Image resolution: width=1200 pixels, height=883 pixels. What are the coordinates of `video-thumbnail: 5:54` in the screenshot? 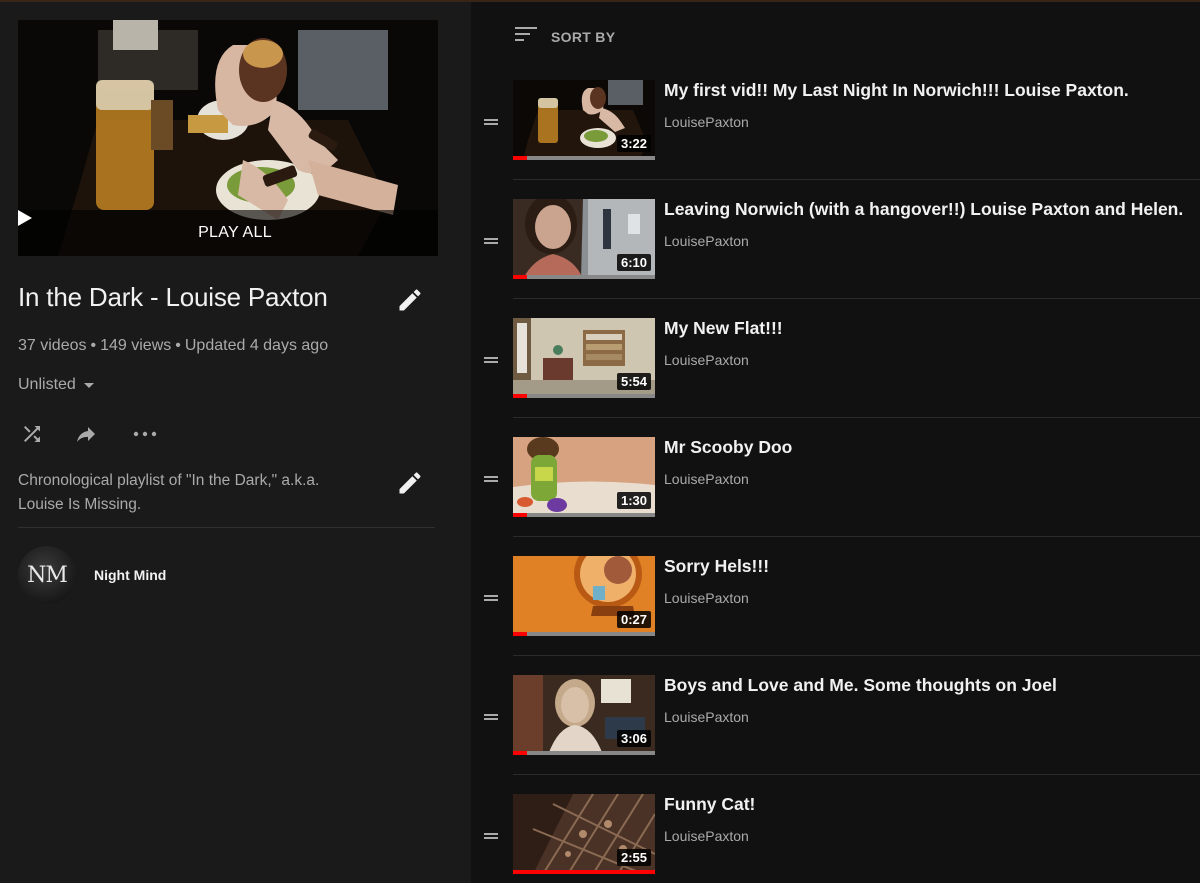 It's located at (584, 358).